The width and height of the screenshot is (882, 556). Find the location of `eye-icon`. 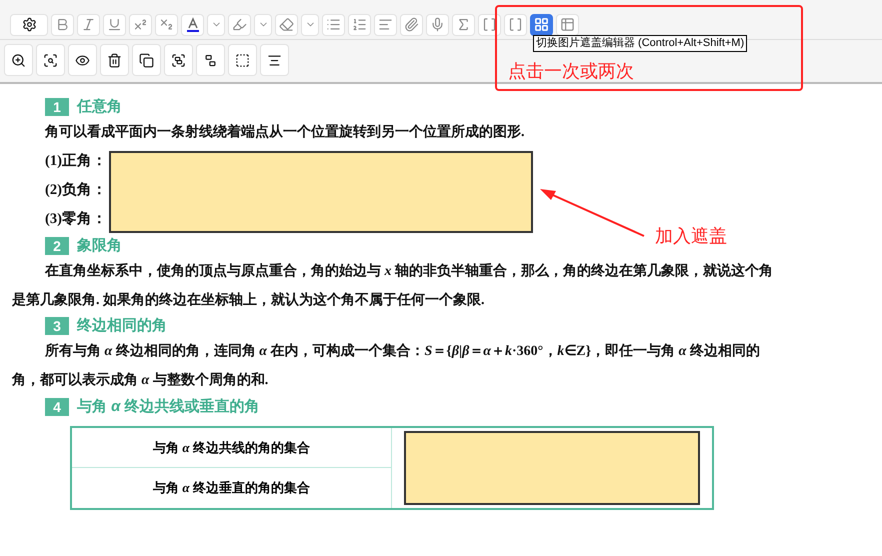

eye-icon is located at coordinates (82, 60).